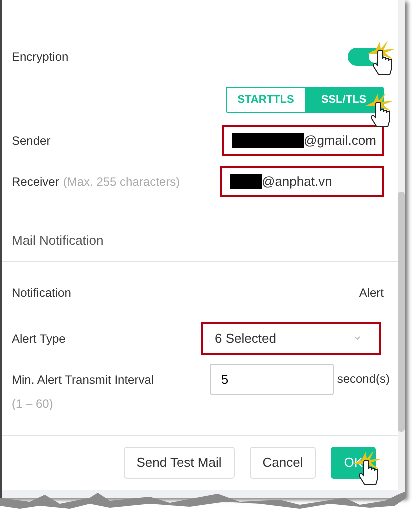  I want to click on text-field: @gmail.com, so click(303, 140).